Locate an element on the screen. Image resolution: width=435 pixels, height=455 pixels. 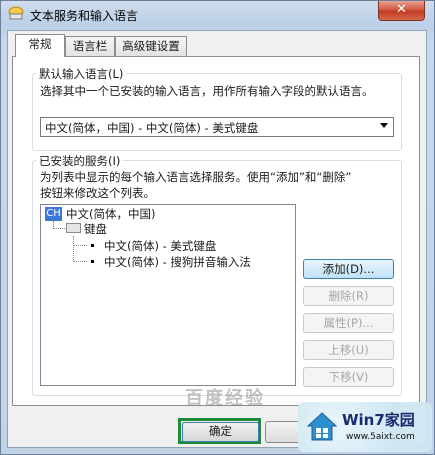
chevron-down-icon is located at coordinates (384, 125).